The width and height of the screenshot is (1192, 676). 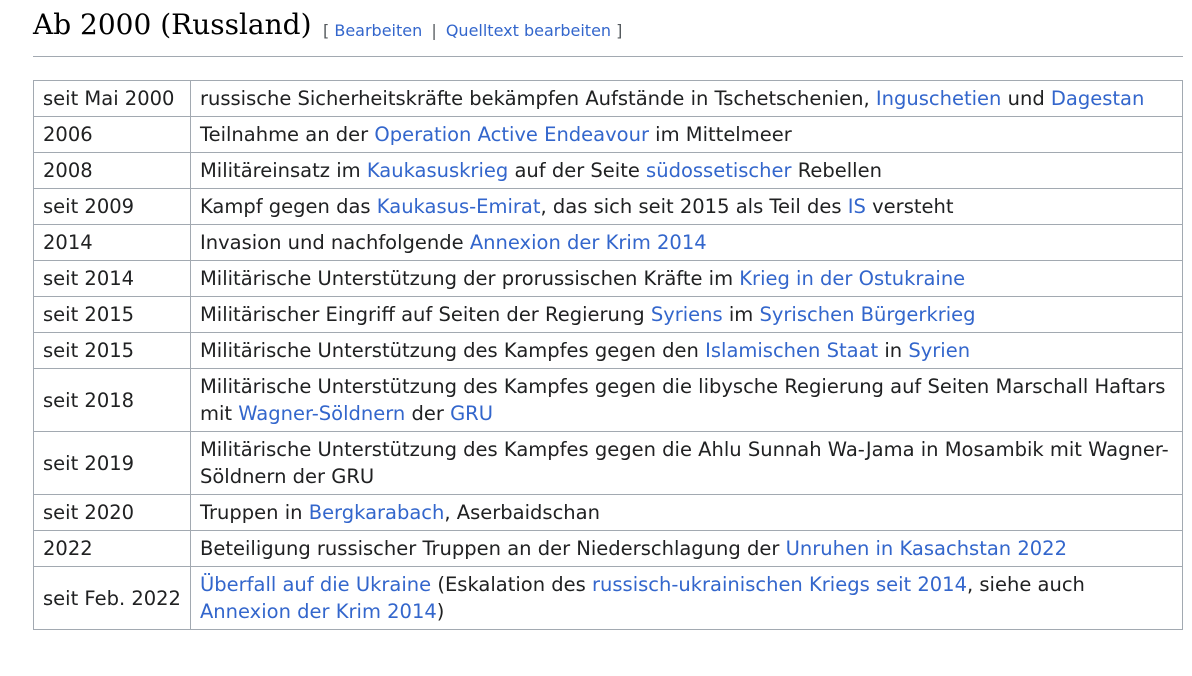 I want to click on edit-source-link: Quelltext bearbeiten, so click(x=528, y=30).